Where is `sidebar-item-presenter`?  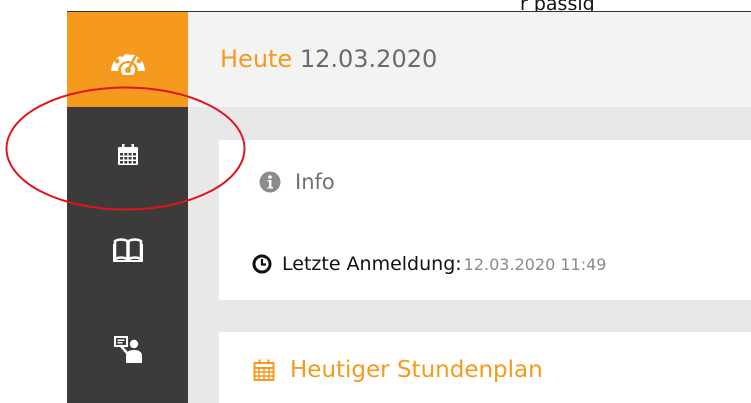 sidebar-item-presenter is located at coordinates (127, 350).